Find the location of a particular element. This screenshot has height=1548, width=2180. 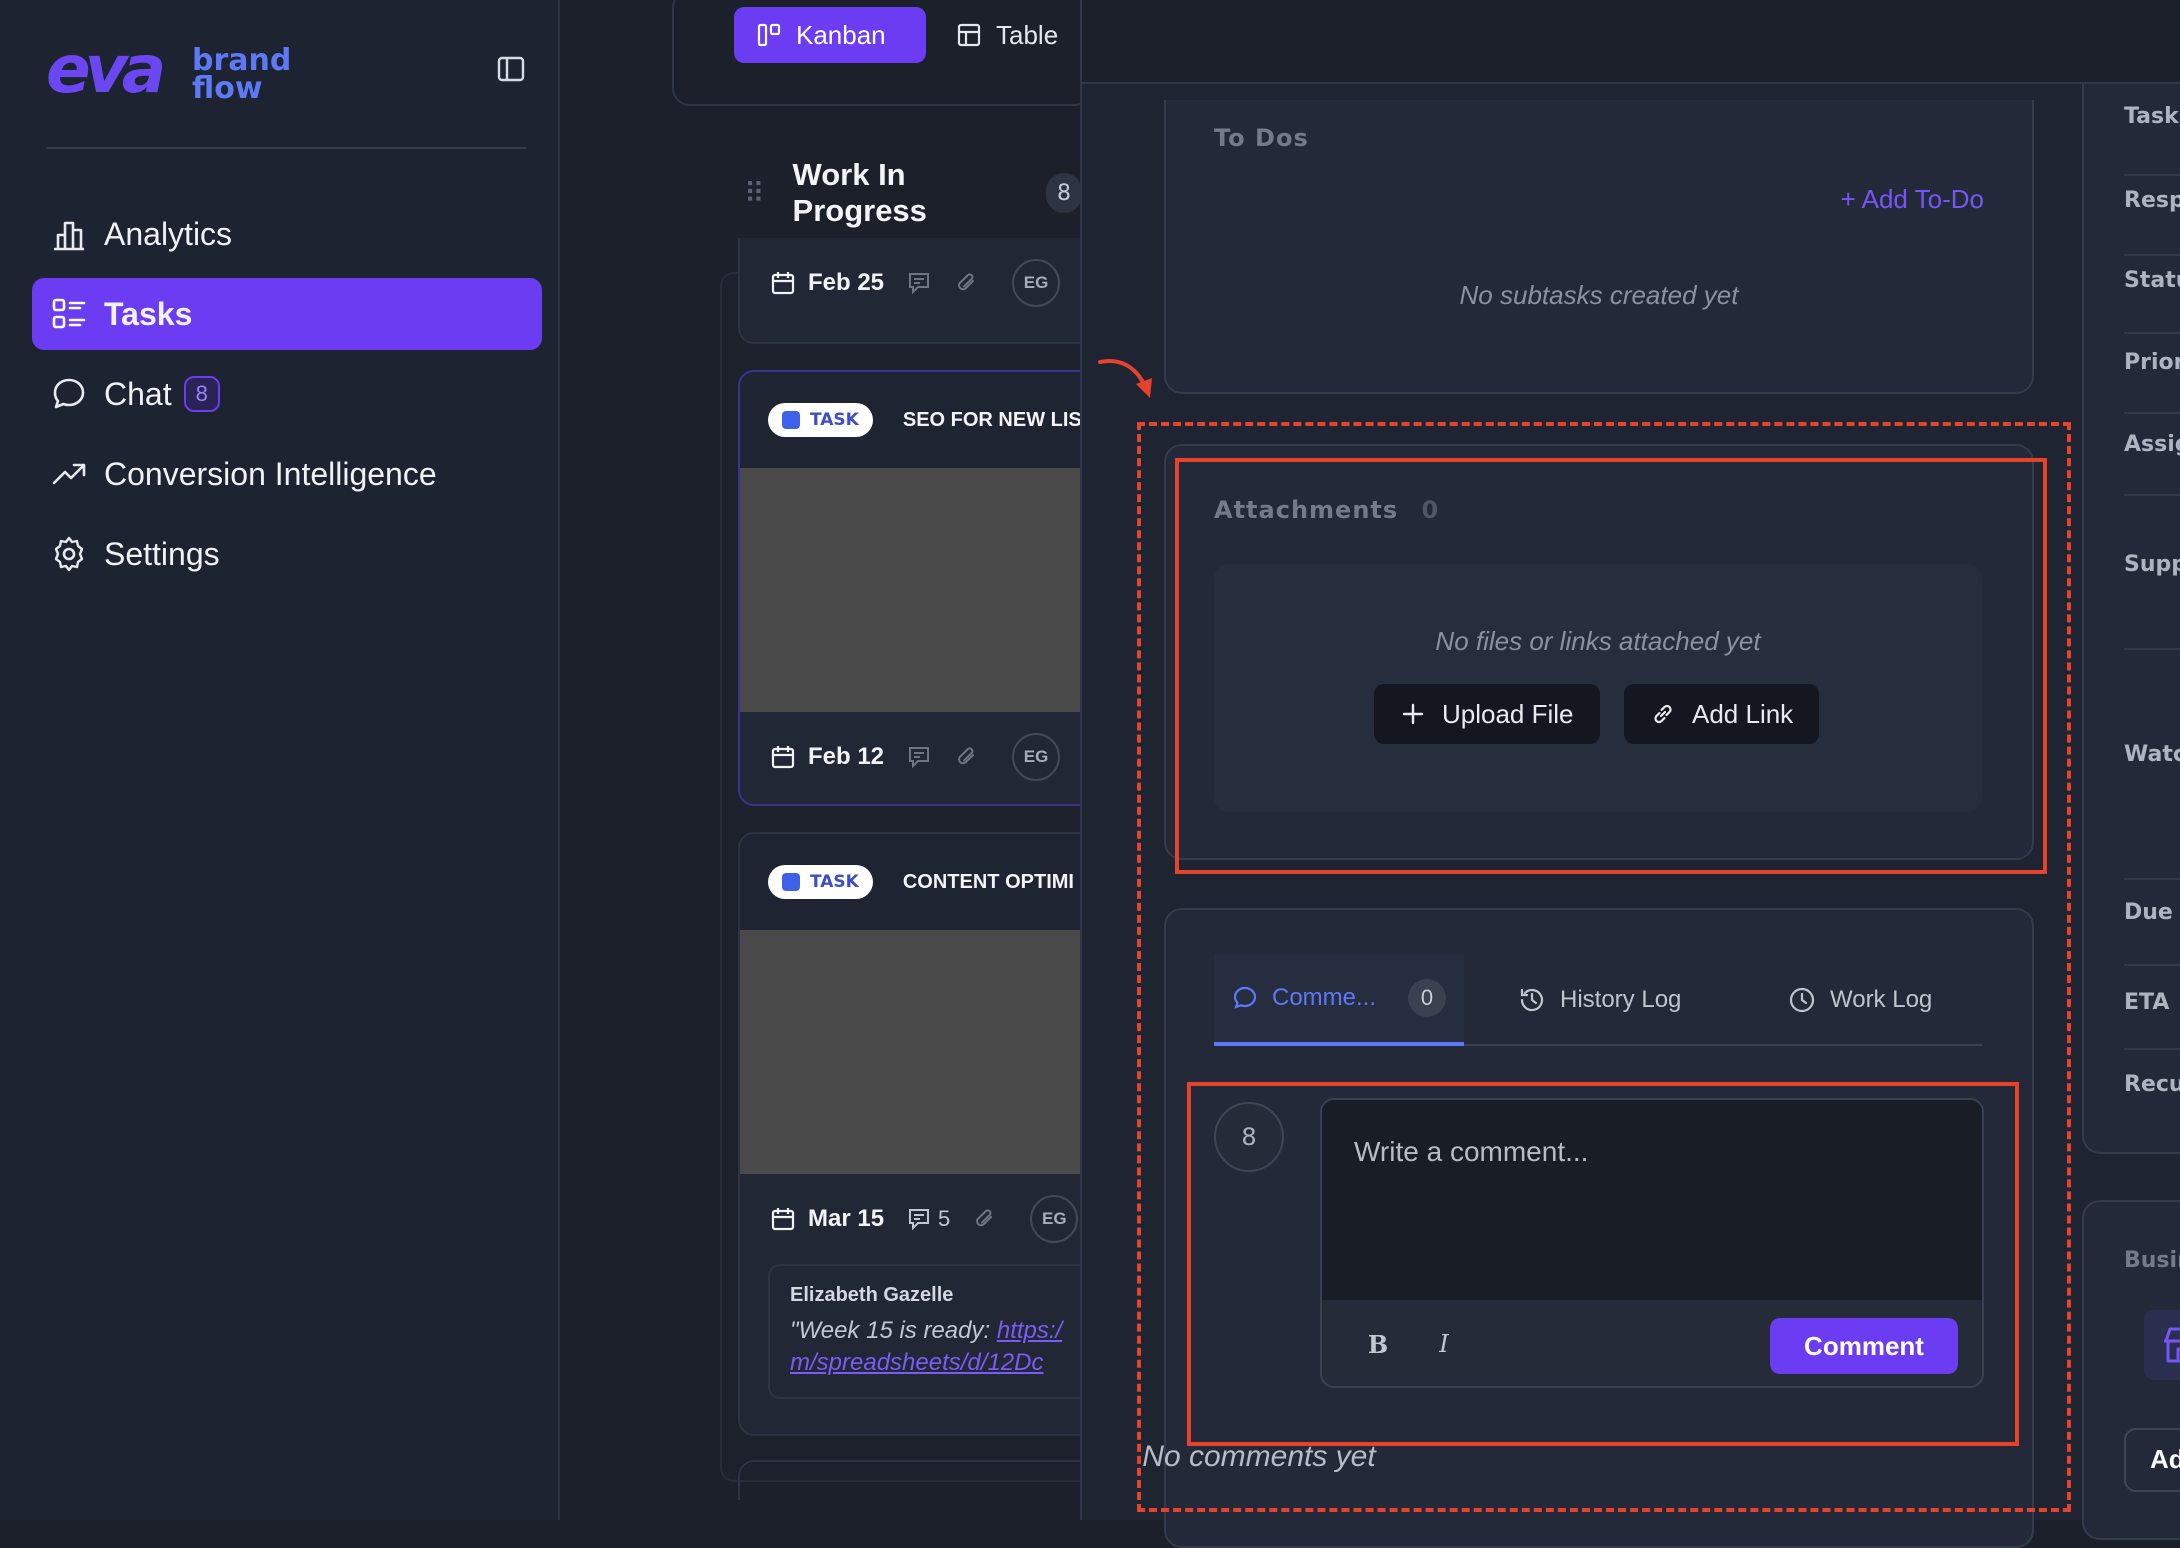

card-header: TASK SEO FOR NEW LIST is located at coordinates (938, 420).